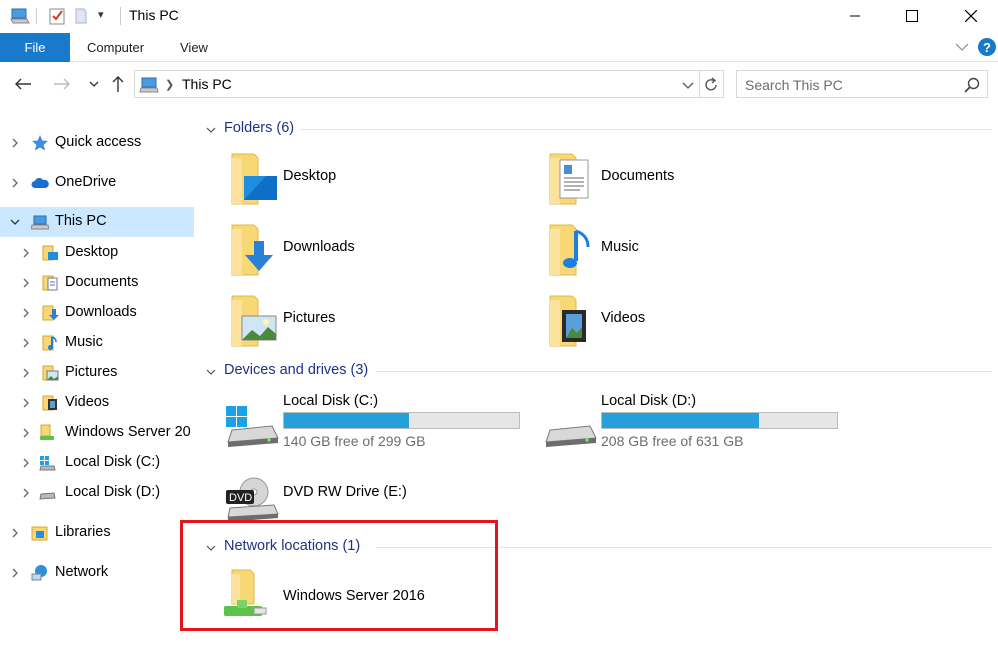 This screenshot has height=645, width=998. Describe the element at coordinates (115, 47) in the screenshot. I see `tab-computer: Computer` at that location.